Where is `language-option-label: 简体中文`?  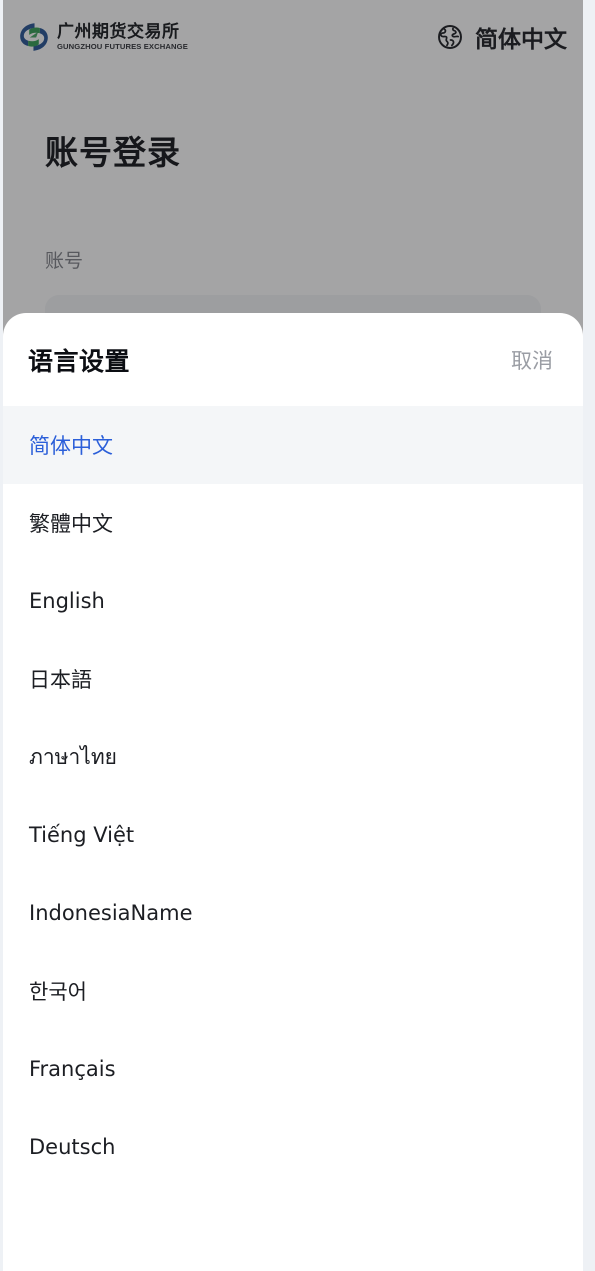 language-option-label: 简体中文 is located at coordinates (71, 446).